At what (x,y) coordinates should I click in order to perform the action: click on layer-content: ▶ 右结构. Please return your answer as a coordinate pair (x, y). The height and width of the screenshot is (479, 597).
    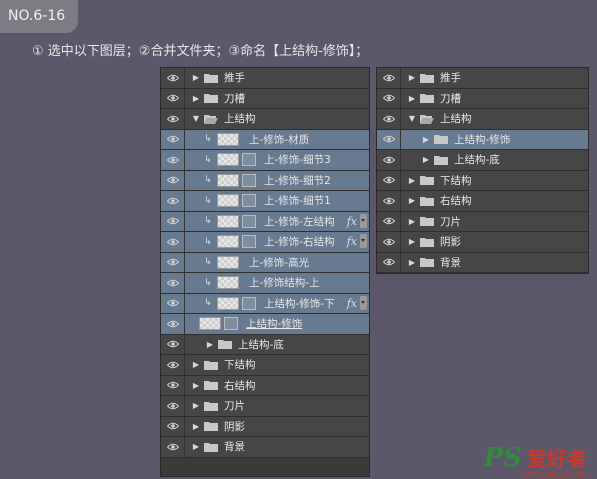
    Looking at the image, I should click on (277, 386).